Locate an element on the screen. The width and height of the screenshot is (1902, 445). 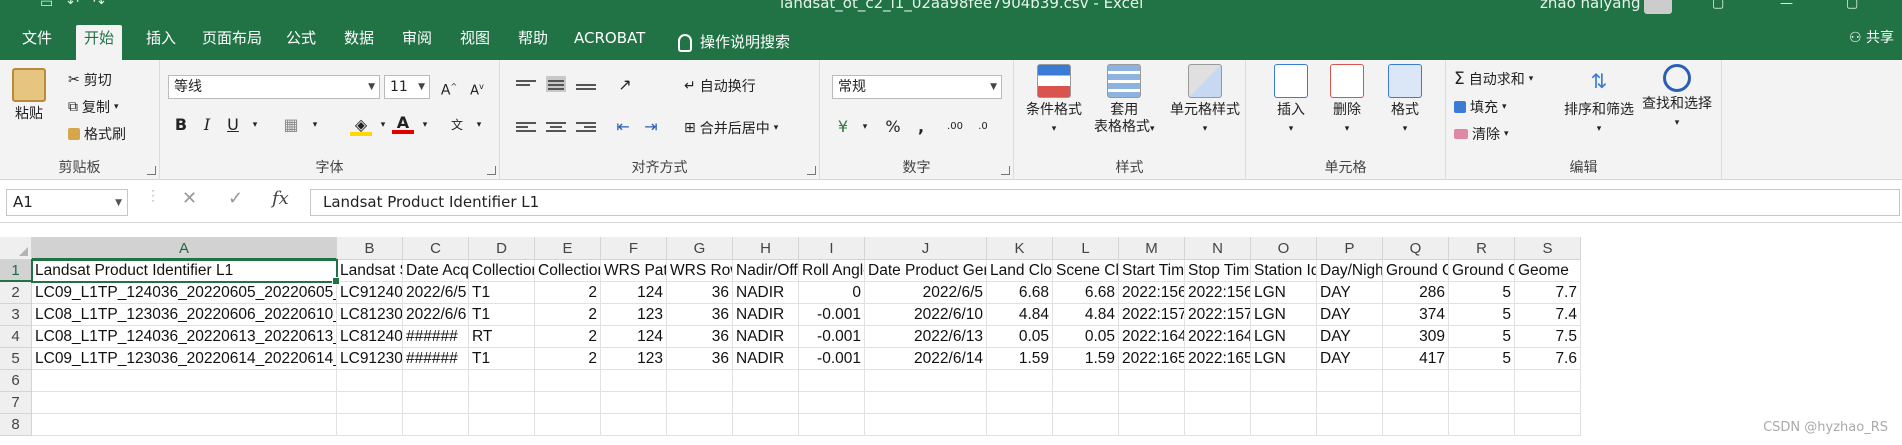
cell-i6 is located at coordinates (832, 381).